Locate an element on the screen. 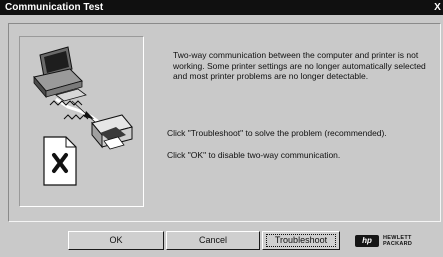 The height and width of the screenshot is (257, 443). document-error-icon is located at coordinates (60, 161).